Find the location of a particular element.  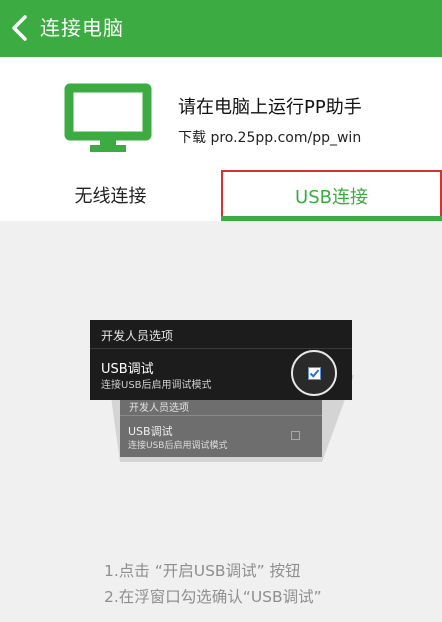

dialog-front-divider is located at coordinates (221, 348).